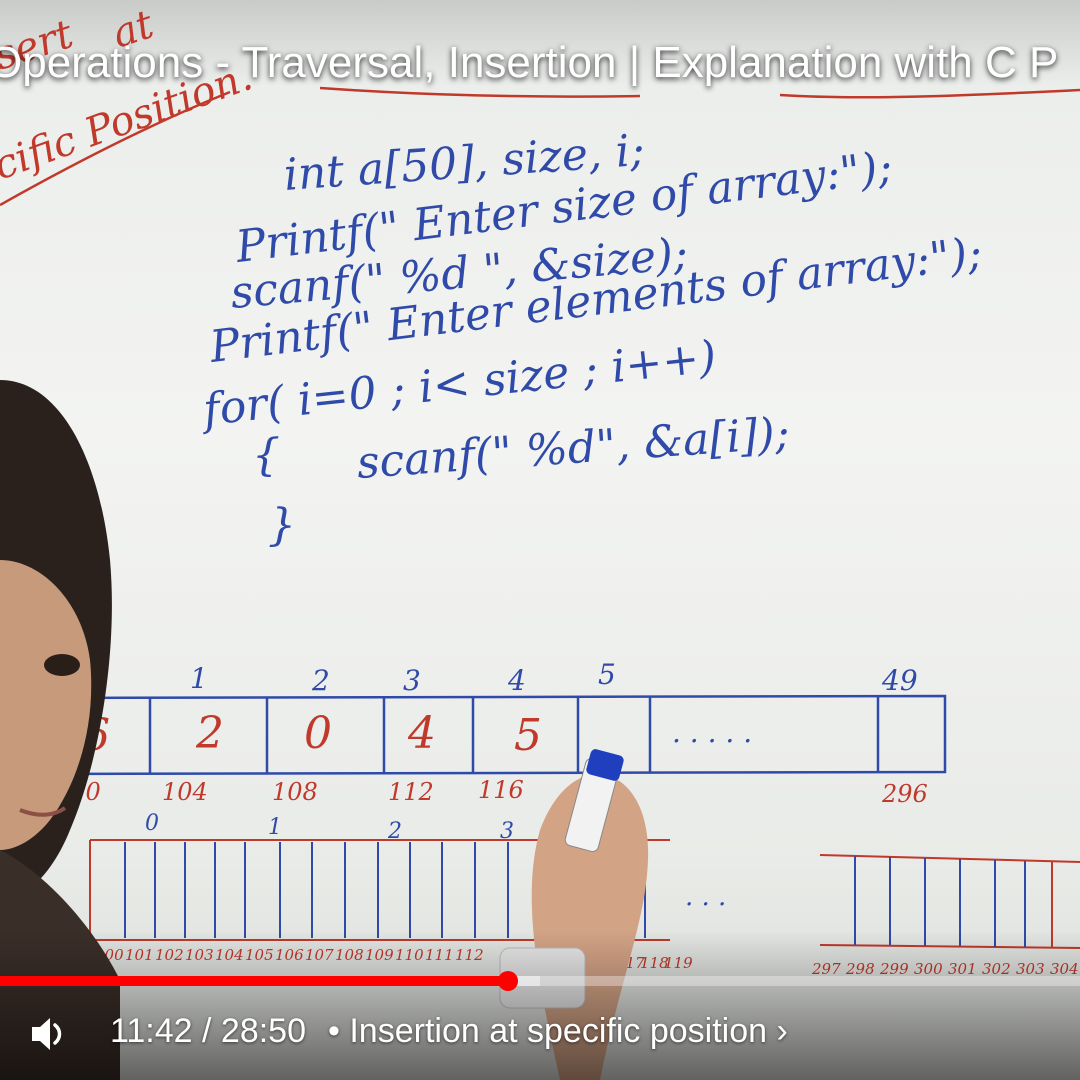  What do you see at coordinates (411, 792) in the screenshot?
I see `array-address: 112` at bounding box center [411, 792].